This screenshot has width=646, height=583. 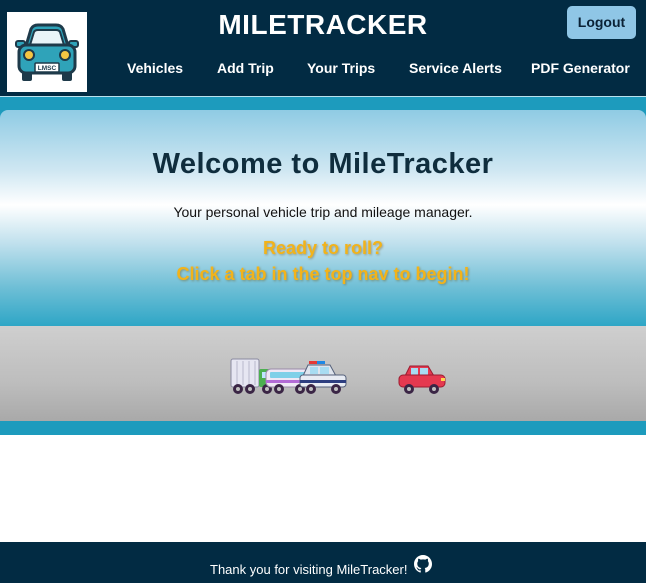 I want to click on github-icon, so click(x=423, y=564).